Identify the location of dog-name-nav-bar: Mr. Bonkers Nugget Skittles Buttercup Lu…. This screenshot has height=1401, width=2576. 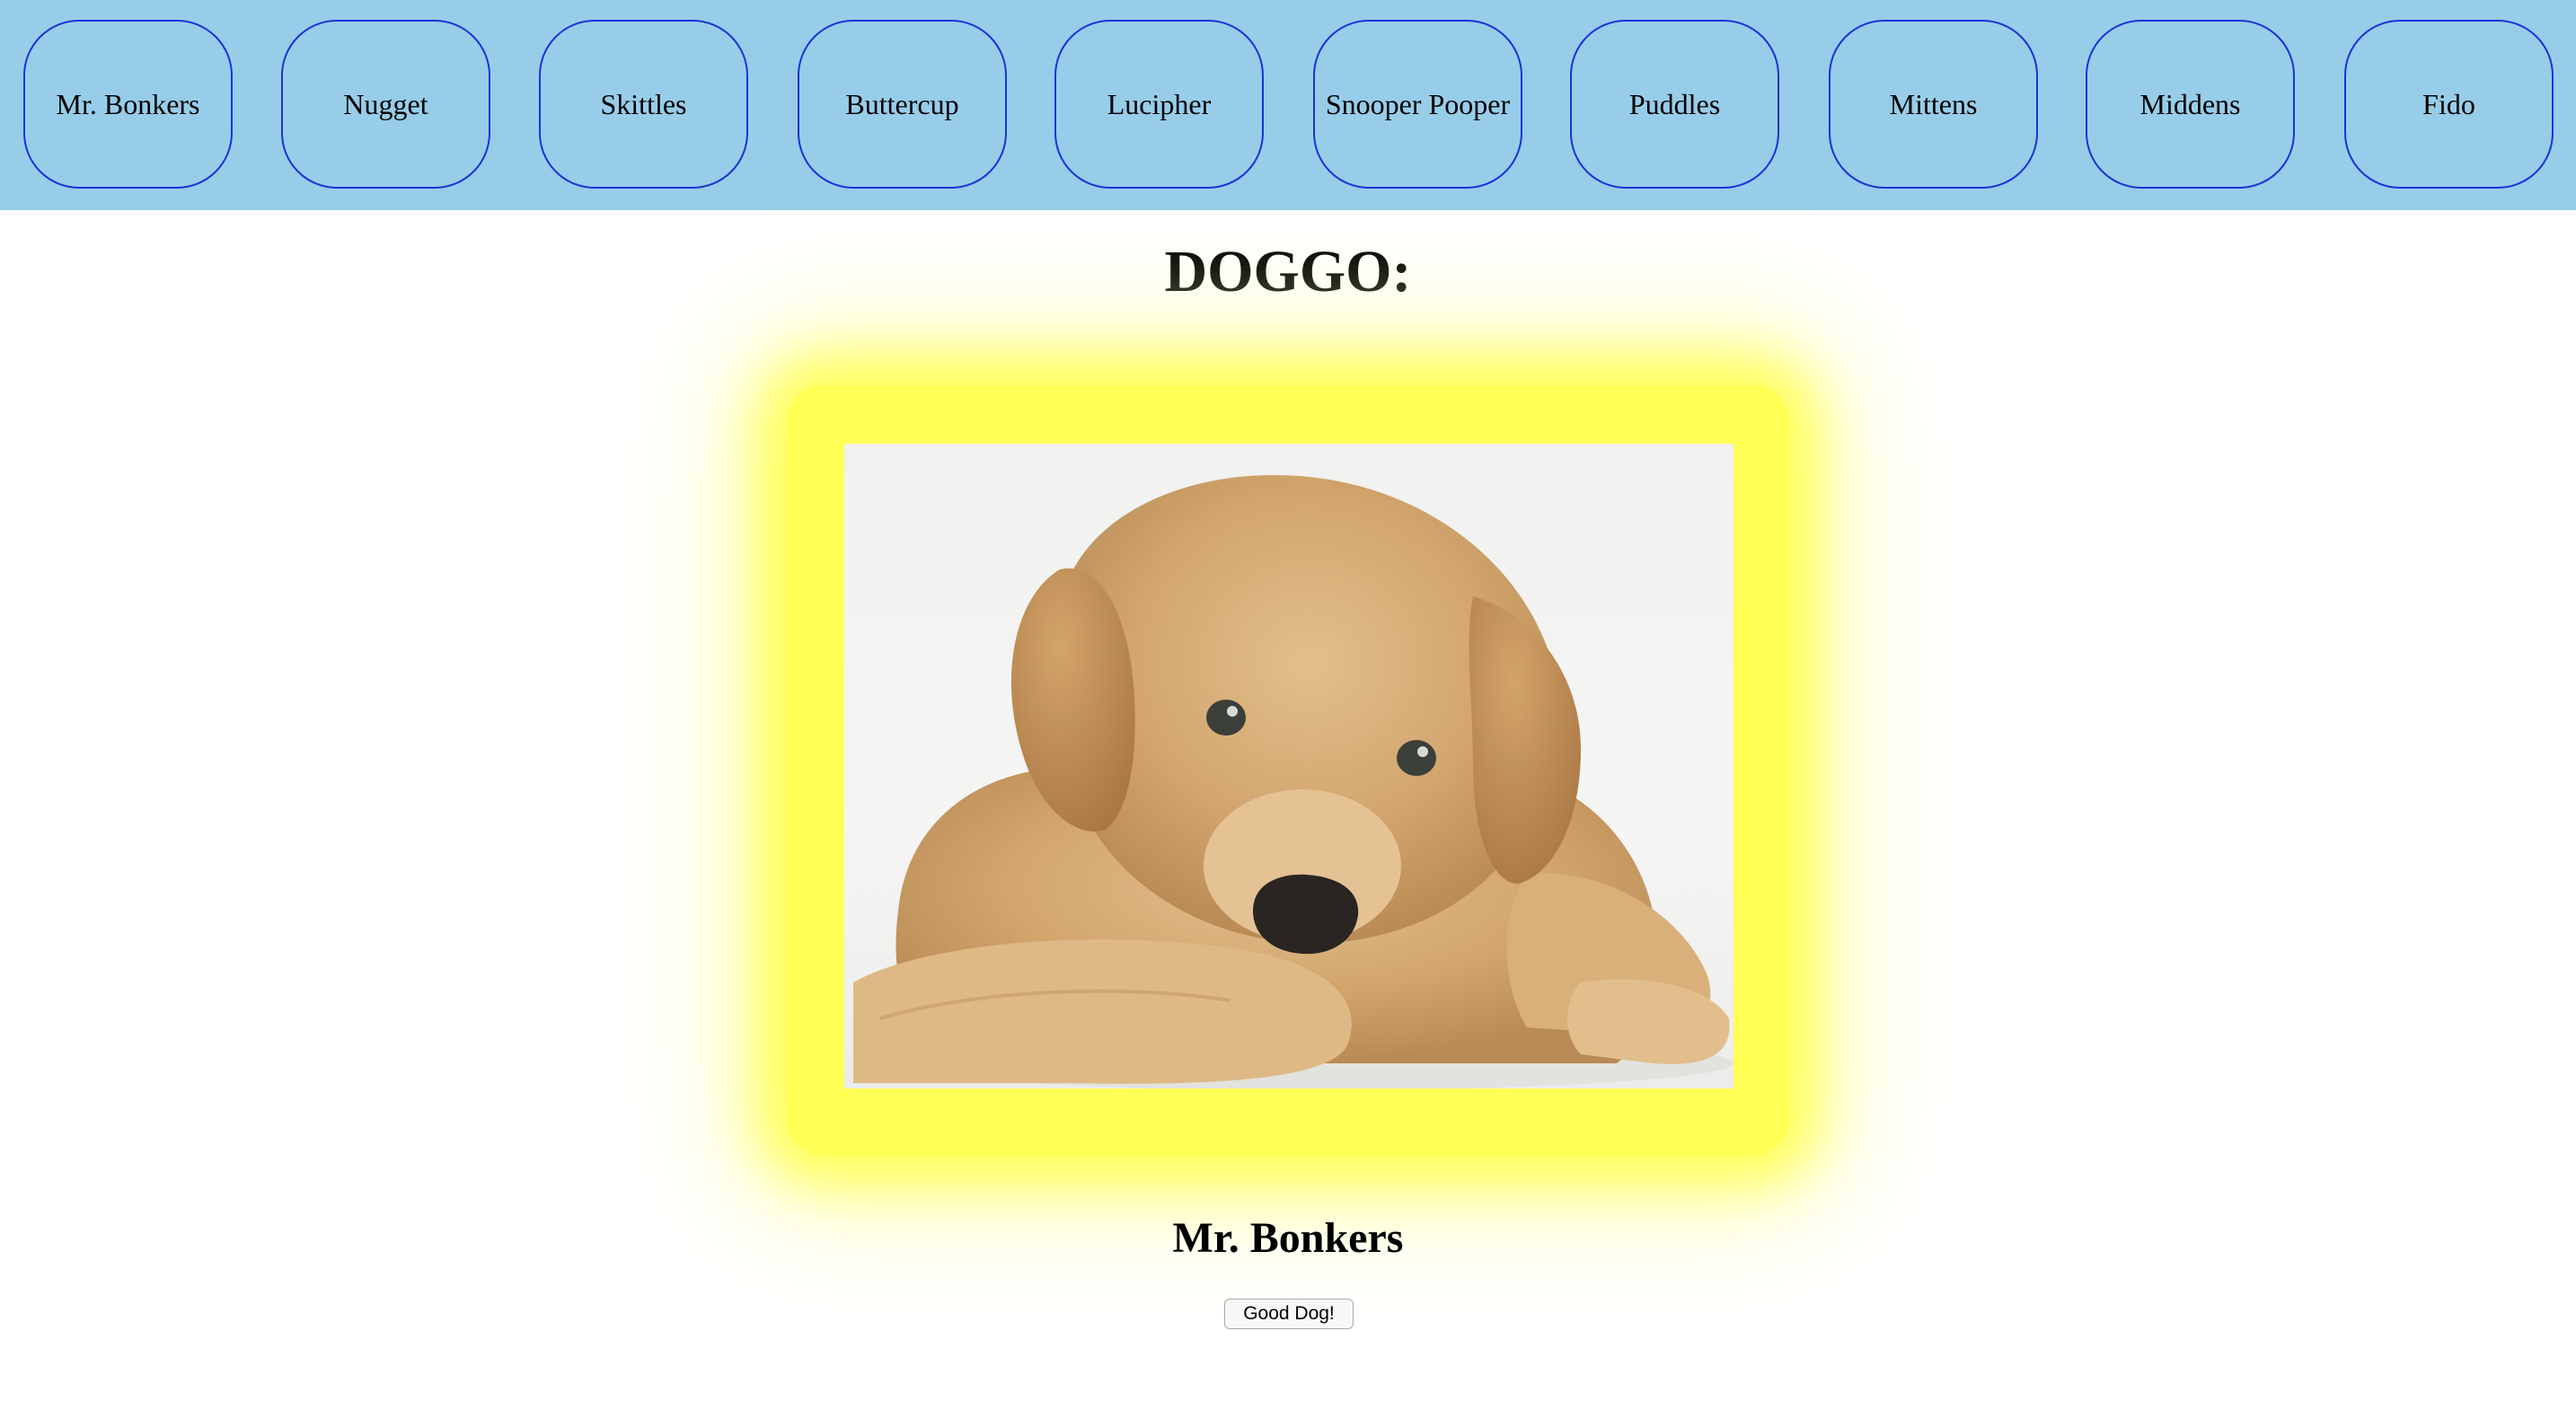
(1288, 105).